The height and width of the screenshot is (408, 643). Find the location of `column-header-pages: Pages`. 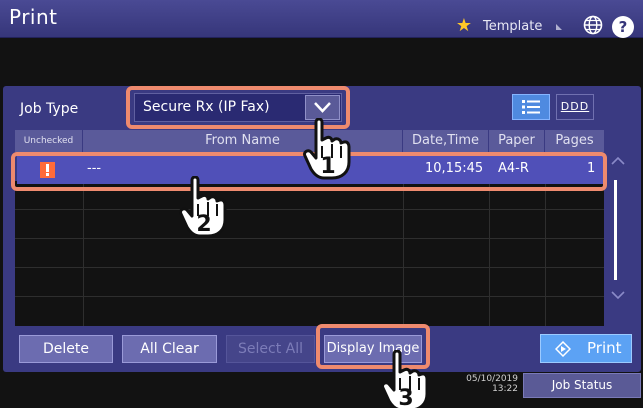

column-header-pages: Pages is located at coordinates (574, 141).